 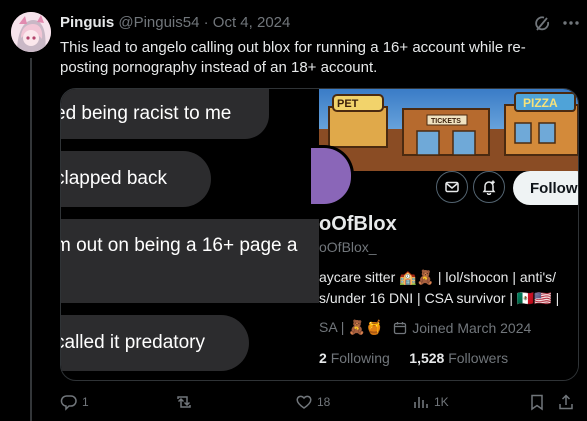 I want to click on profile-joined: Joined March 2024, so click(x=472, y=327).